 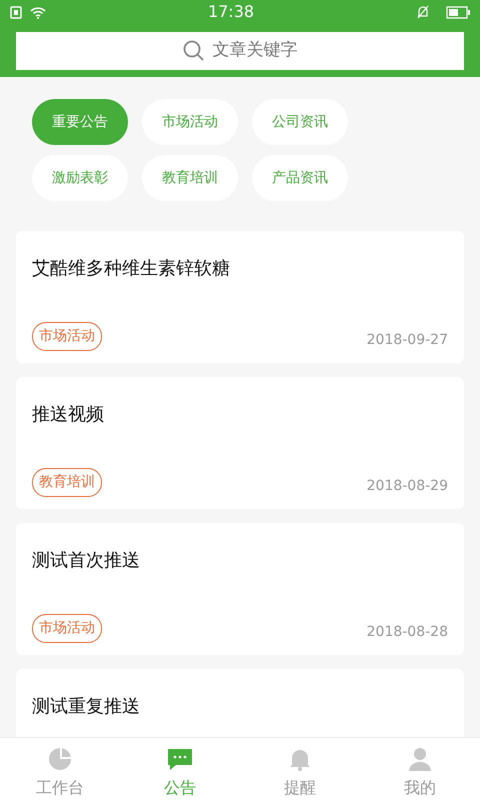 What do you see at coordinates (190, 122) in the screenshot?
I see `category-chip: 市场活动` at bounding box center [190, 122].